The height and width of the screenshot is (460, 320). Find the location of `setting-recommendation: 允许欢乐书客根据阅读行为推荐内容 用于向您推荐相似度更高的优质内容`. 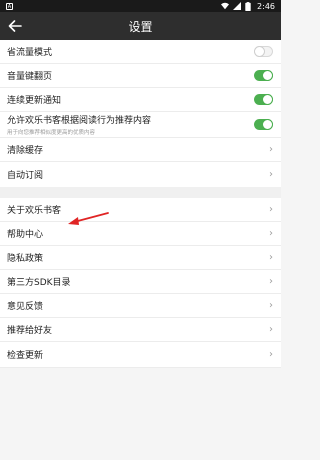

setting-recommendation: 允许欢乐书客根据阅读行为推荐内容 用于向您推荐相似度更高的优质内容 is located at coordinates (140, 125).